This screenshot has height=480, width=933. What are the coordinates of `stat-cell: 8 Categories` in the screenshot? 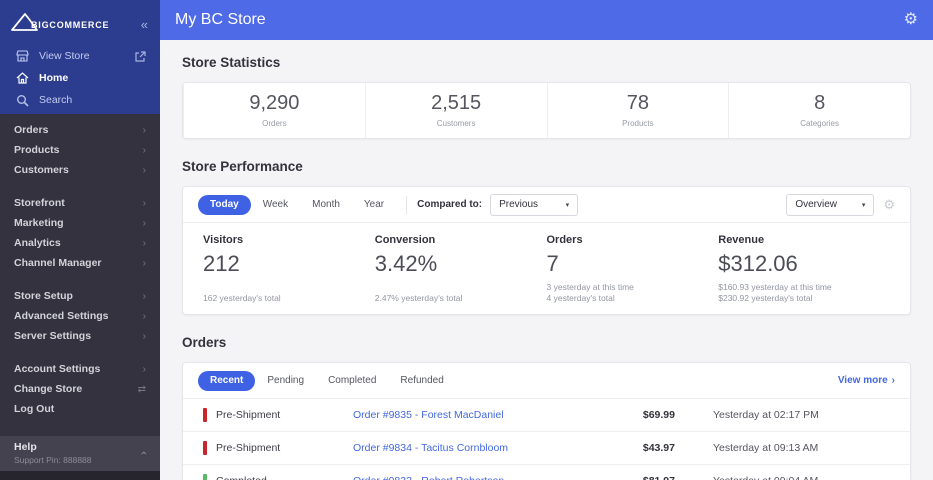 It's located at (819, 110).